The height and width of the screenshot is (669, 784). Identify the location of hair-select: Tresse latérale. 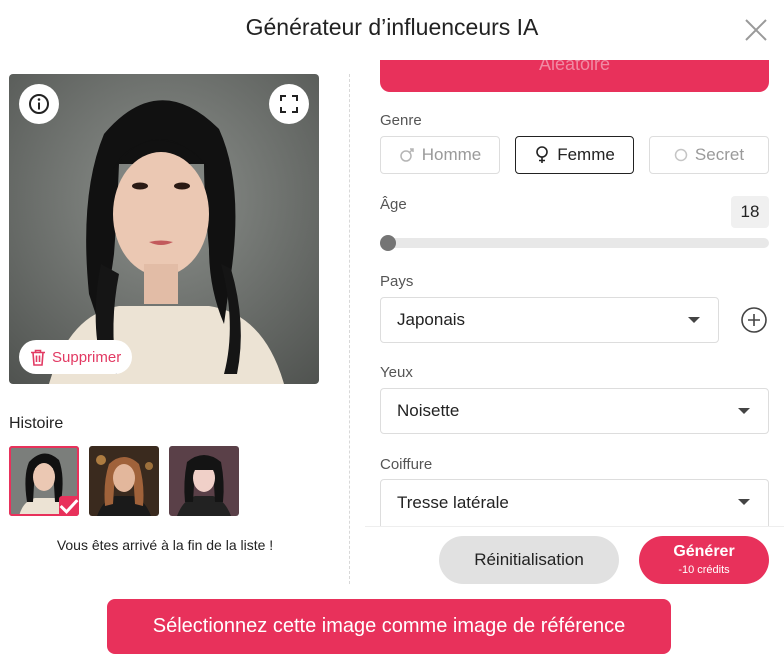
(574, 502).